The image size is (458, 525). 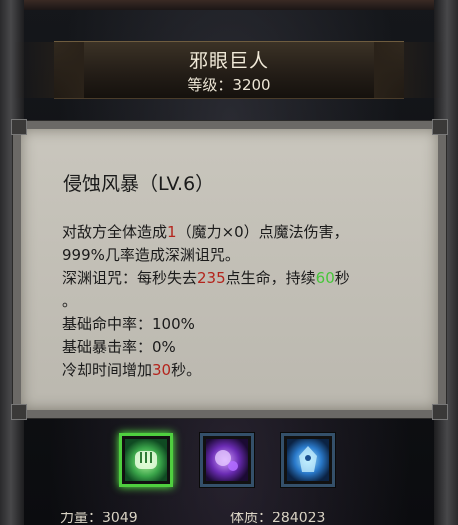 I want to click on hit-rate: 基础命中率：100%, so click(x=128, y=324).